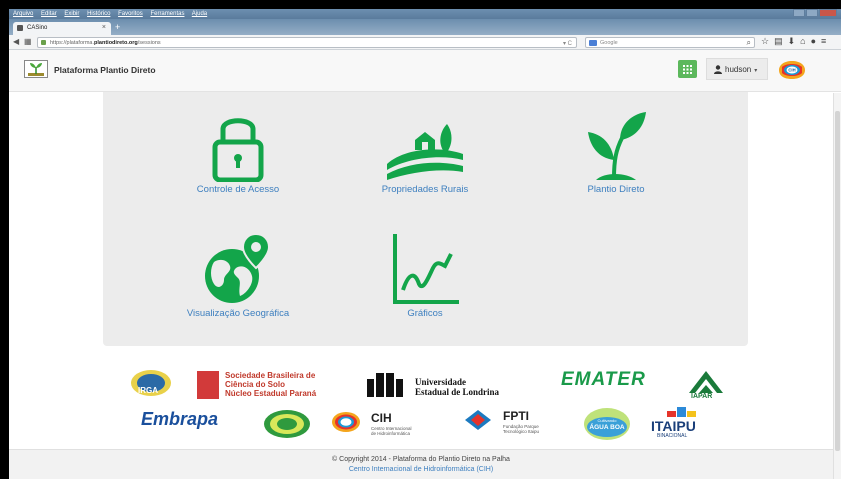 This screenshot has width=841, height=479. I want to click on url-domain: plantiodireto.org, so click(116, 43).